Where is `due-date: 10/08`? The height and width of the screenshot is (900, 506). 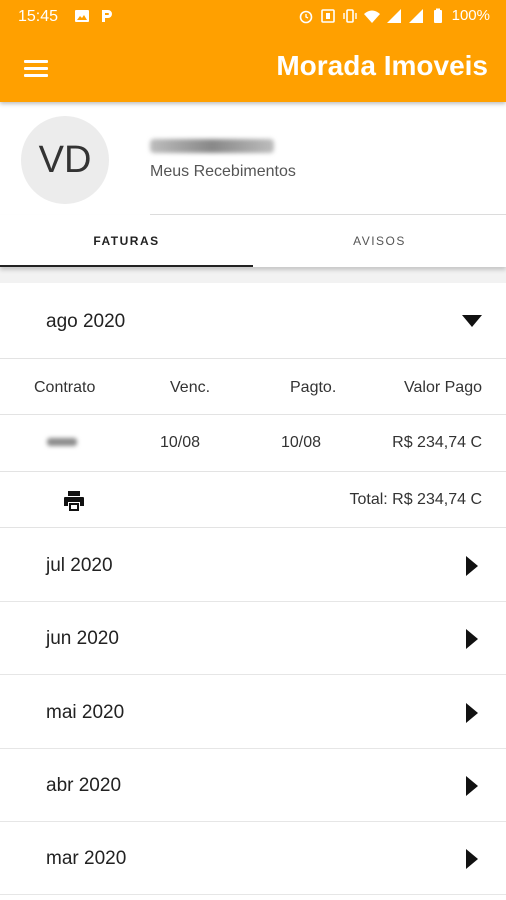
due-date: 10/08 is located at coordinates (180, 442).